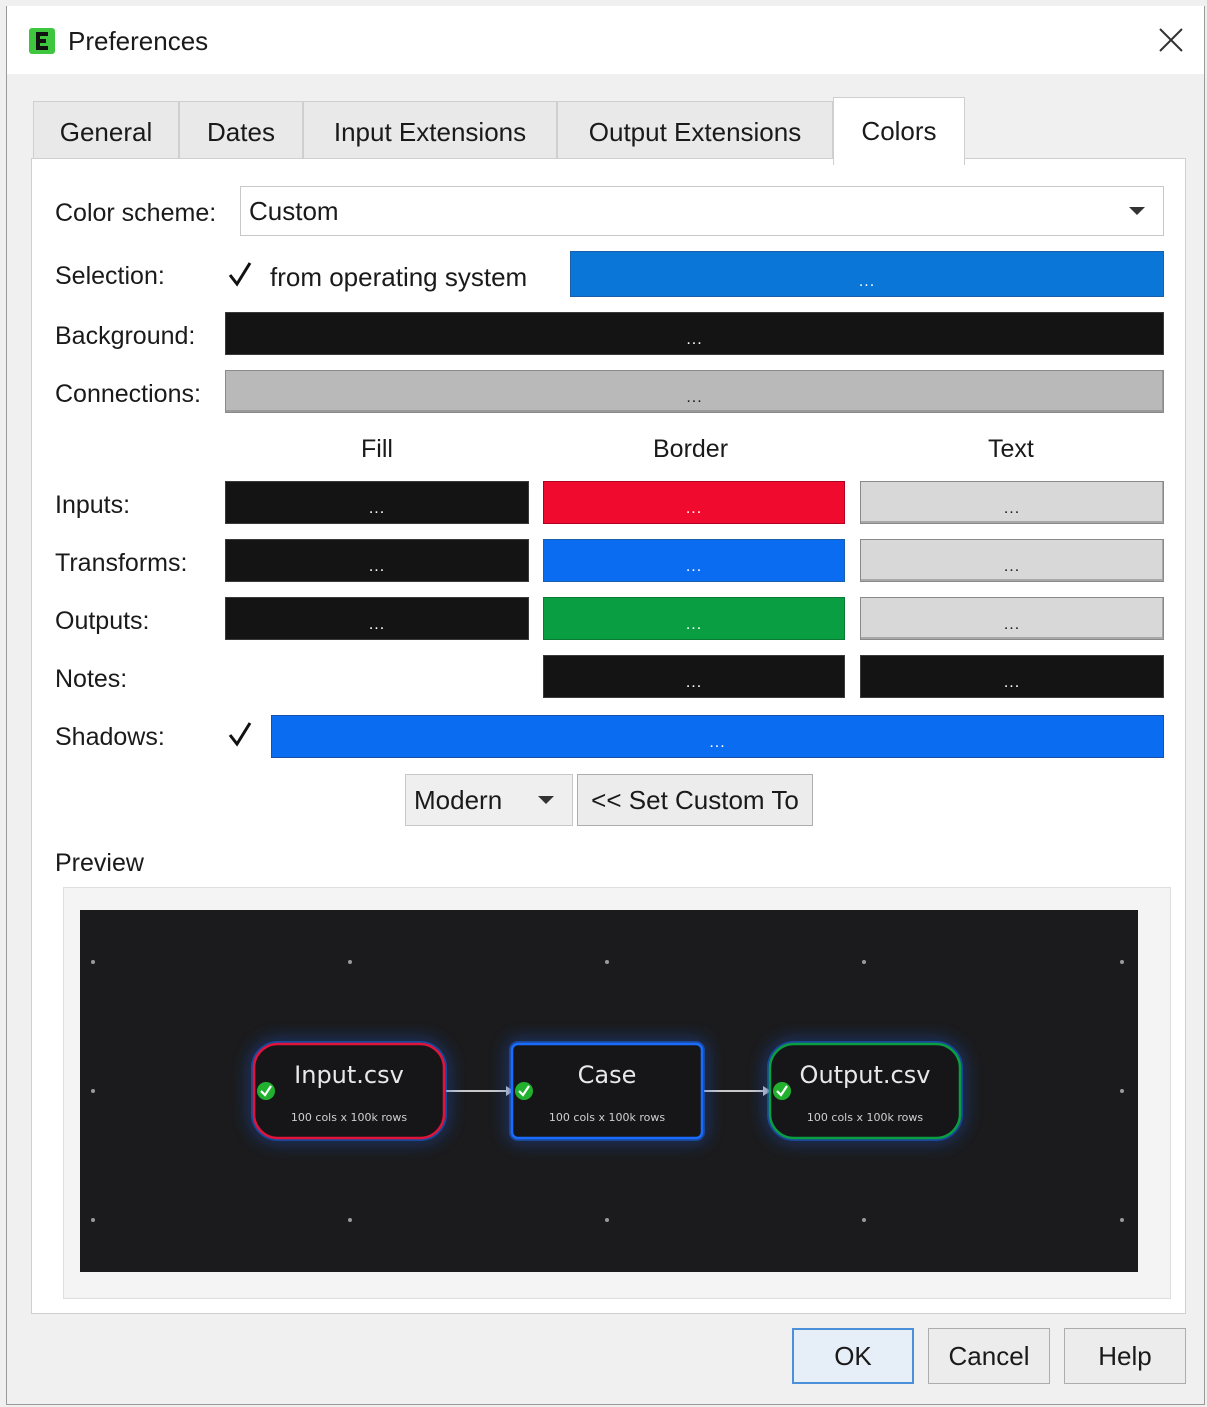  Describe the element at coordinates (899, 131) in the screenshot. I see `tab-colors: Colors` at that location.